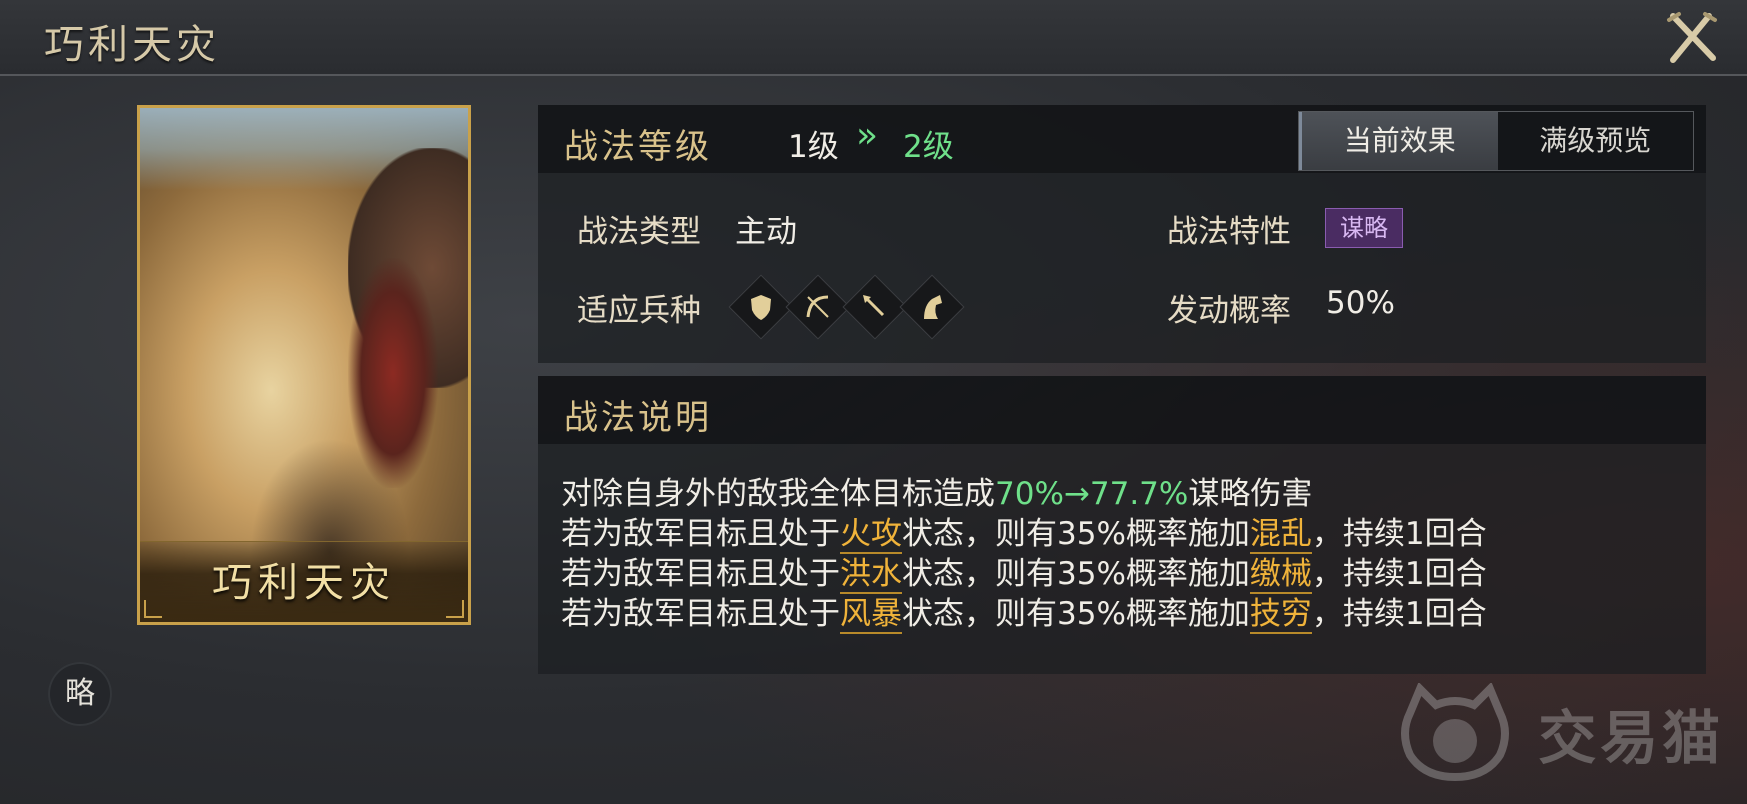 This screenshot has width=1747, height=804. Describe the element at coordinates (638, 418) in the screenshot. I see `description-title: 战法说明` at that location.